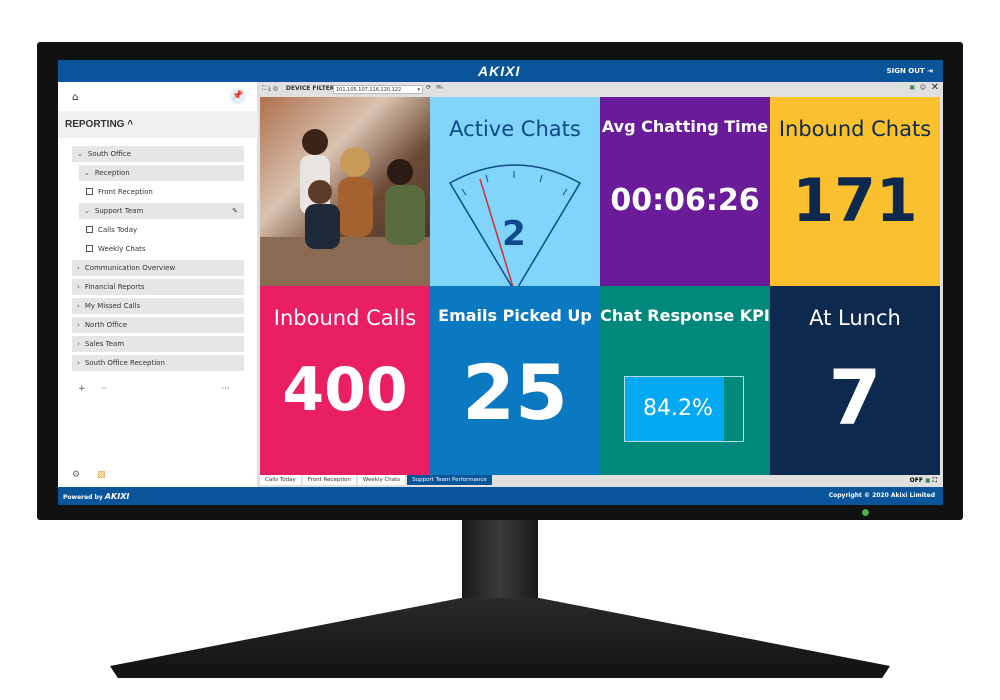 The width and height of the screenshot is (1000, 700). What do you see at coordinates (109, 154) in the screenshot?
I see `tree-item-label: South Office` at bounding box center [109, 154].